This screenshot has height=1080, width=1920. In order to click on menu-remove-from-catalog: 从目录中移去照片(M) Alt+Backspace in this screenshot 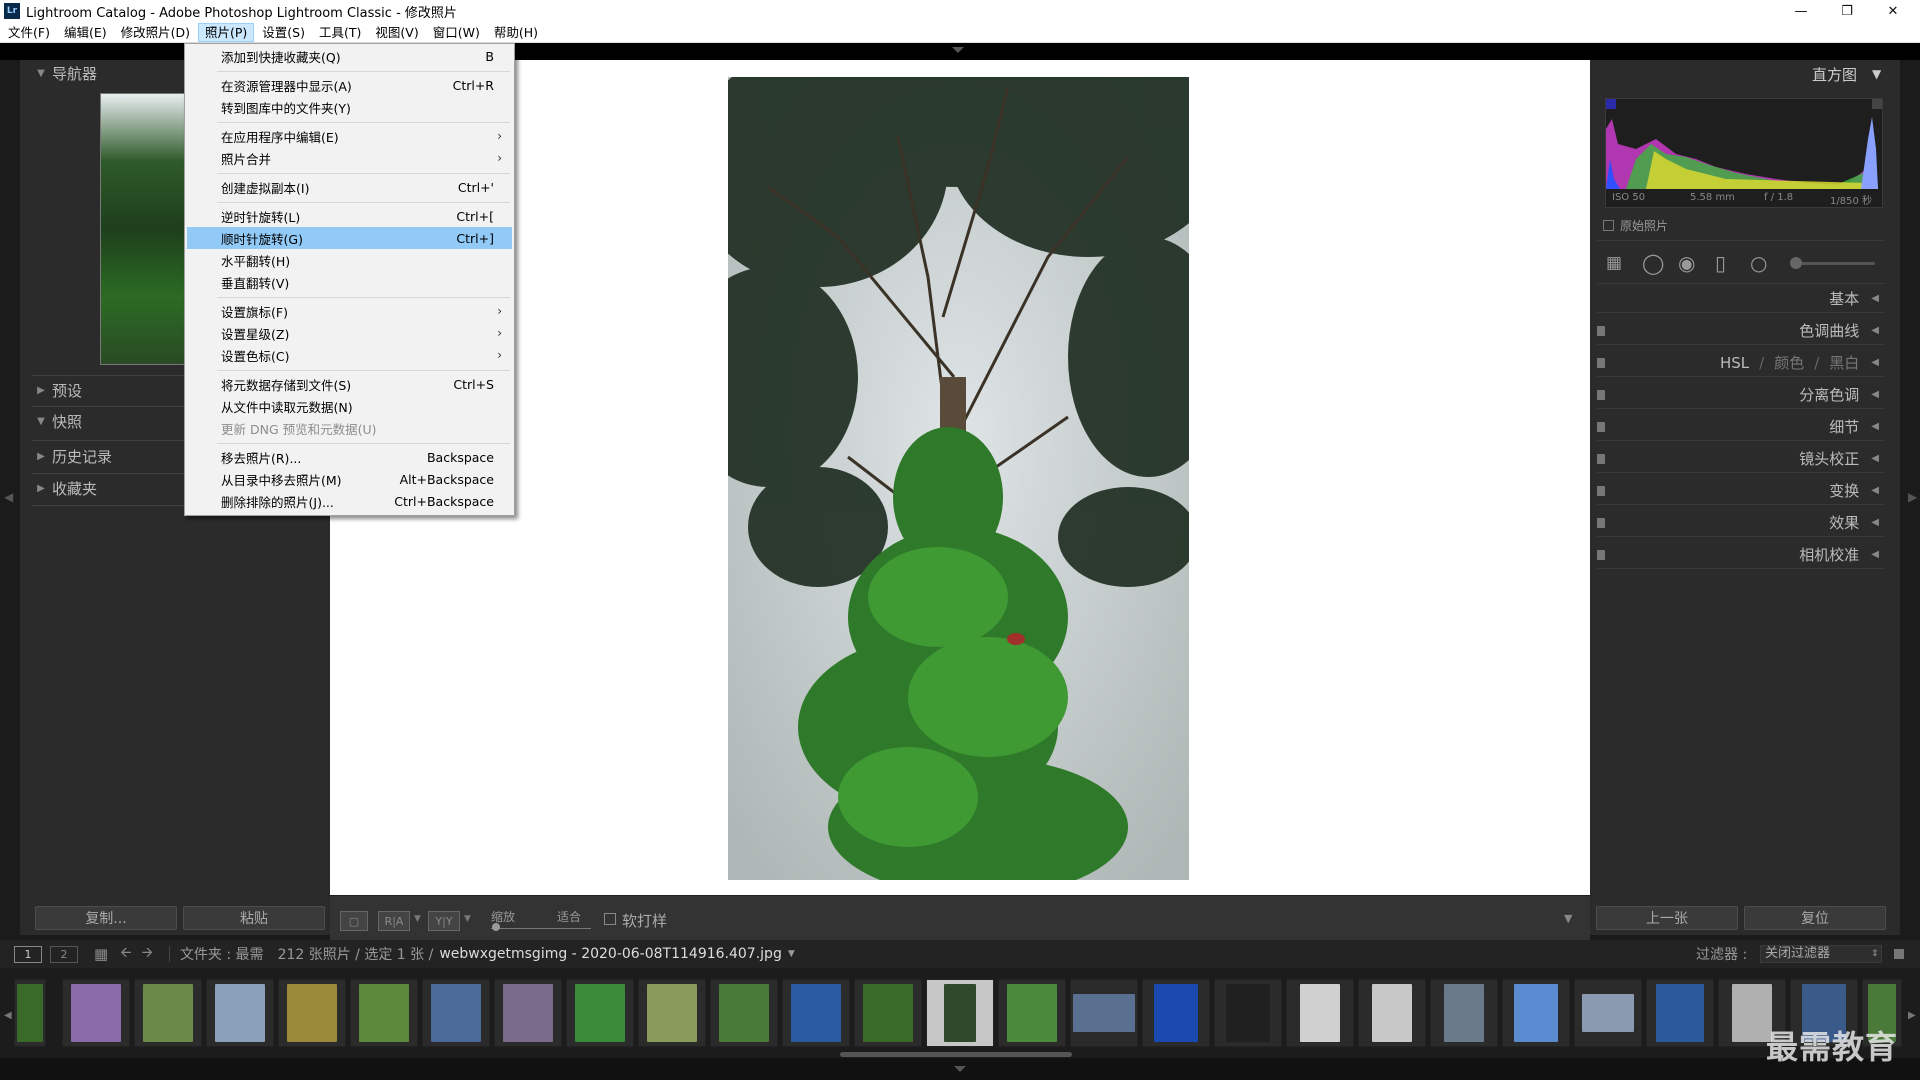, I will do `click(349, 479)`.